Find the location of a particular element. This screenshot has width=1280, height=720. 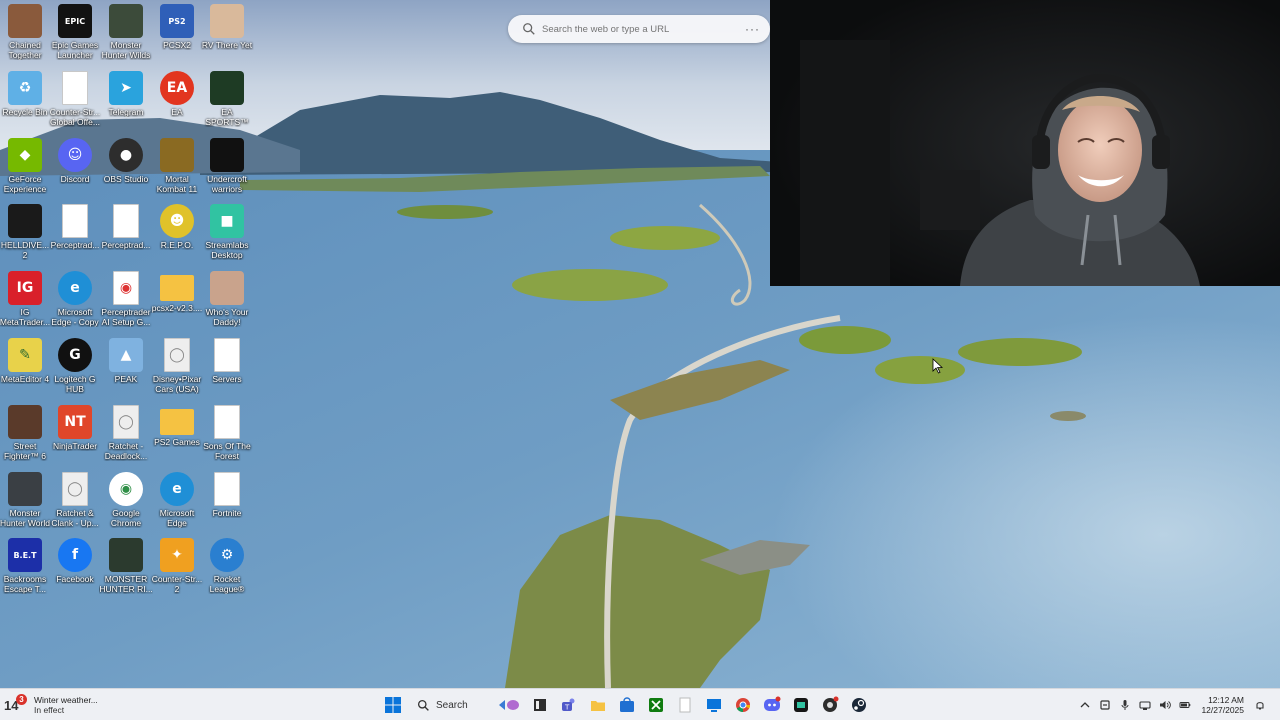

obs-icon: ● is located at coordinates (126, 154).